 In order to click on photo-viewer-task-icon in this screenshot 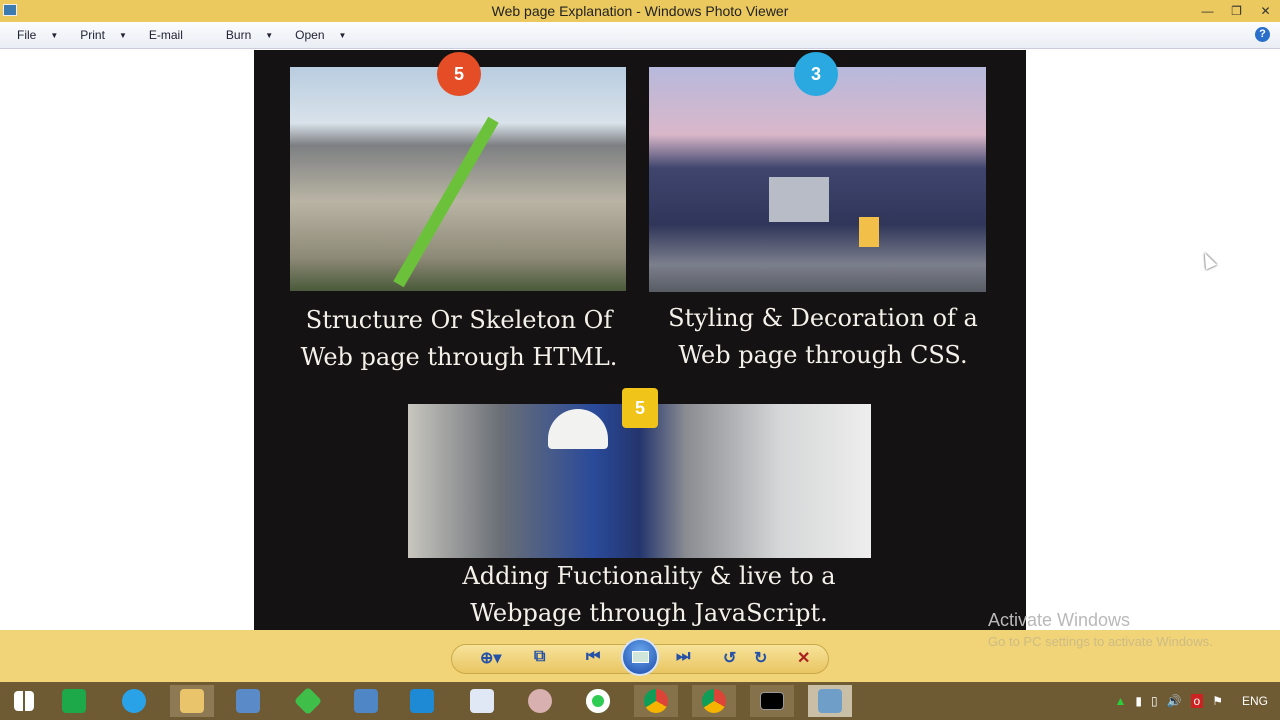, I will do `click(830, 701)`.